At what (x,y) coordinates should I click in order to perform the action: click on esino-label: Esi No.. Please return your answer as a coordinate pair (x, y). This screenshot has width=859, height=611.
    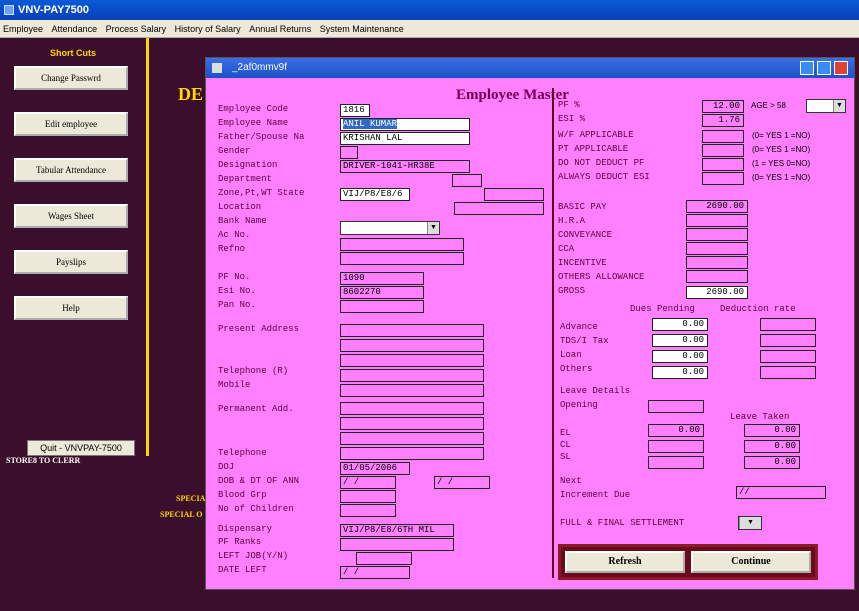
    Looking at the image, I should click on (237, 291).